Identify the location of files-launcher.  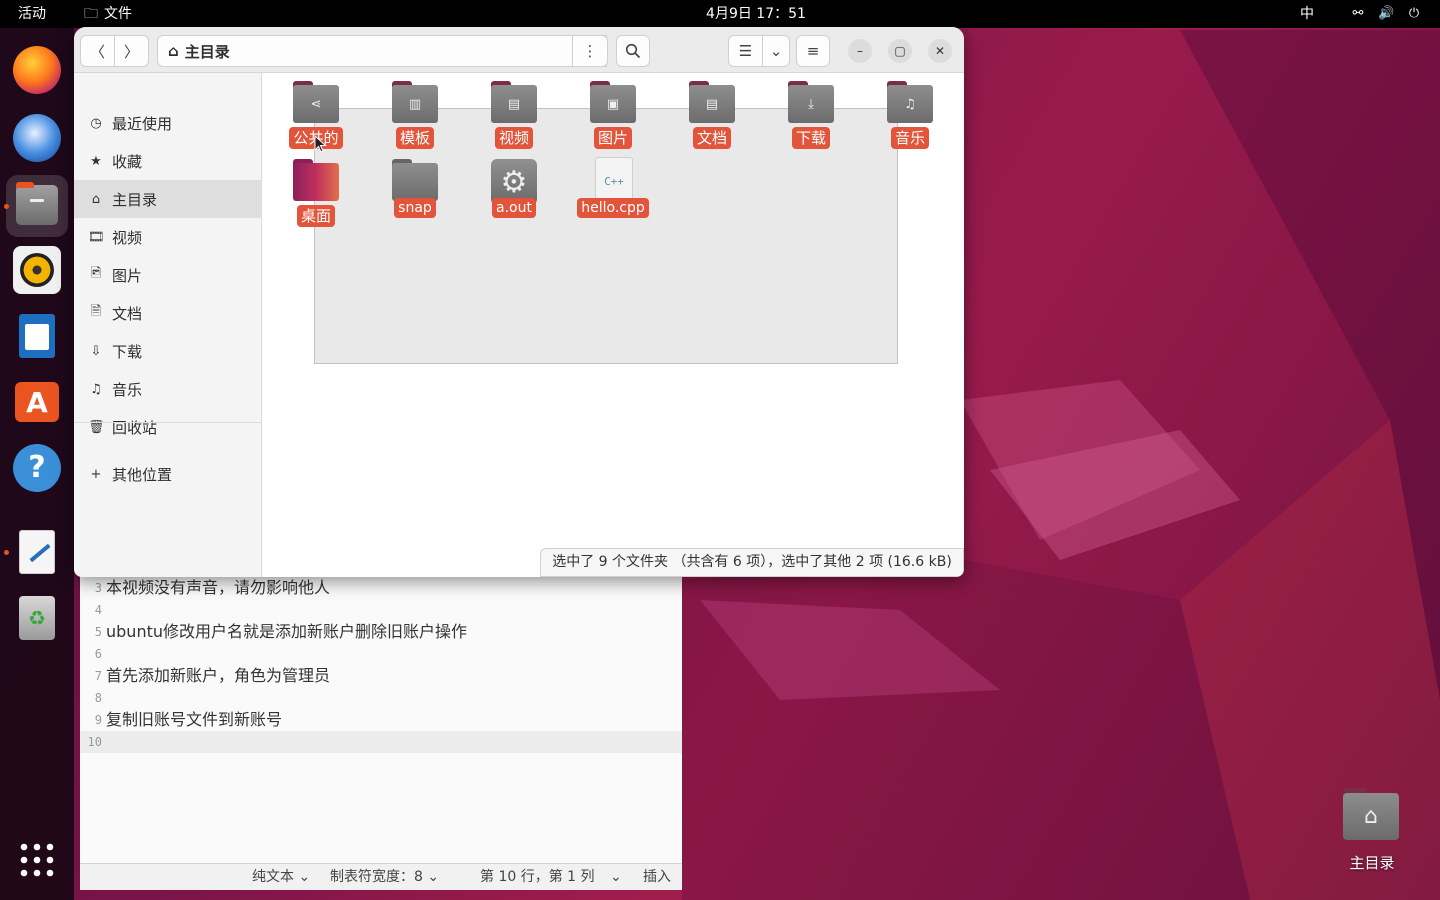
(37, 206).